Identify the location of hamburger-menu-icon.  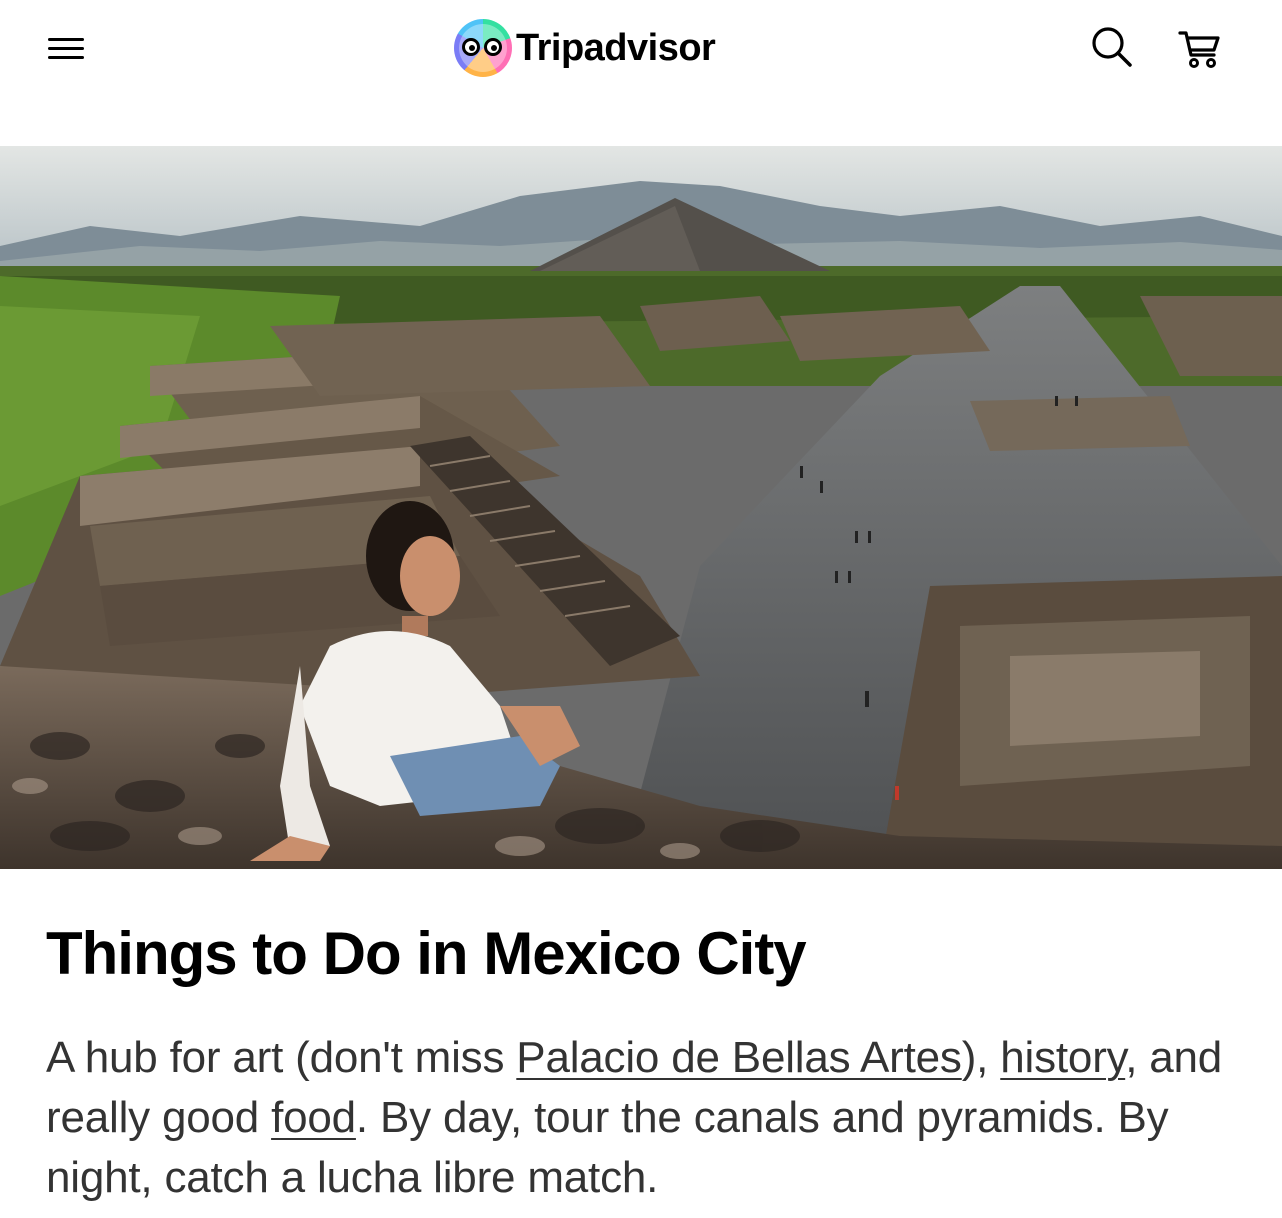
(66, 48).